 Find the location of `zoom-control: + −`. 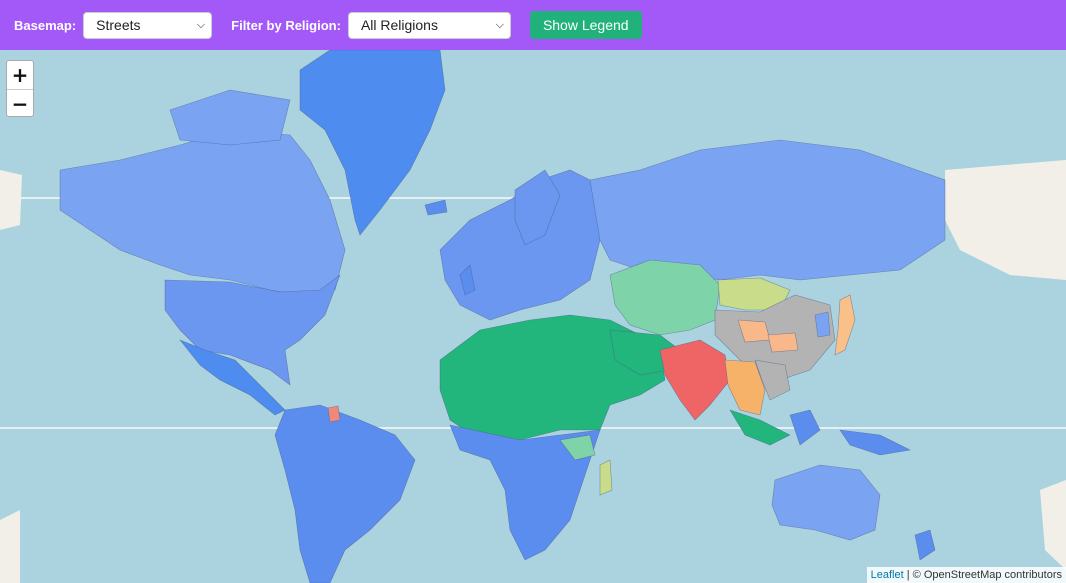

zoom-control: + − is located at coordinates (20, 88).